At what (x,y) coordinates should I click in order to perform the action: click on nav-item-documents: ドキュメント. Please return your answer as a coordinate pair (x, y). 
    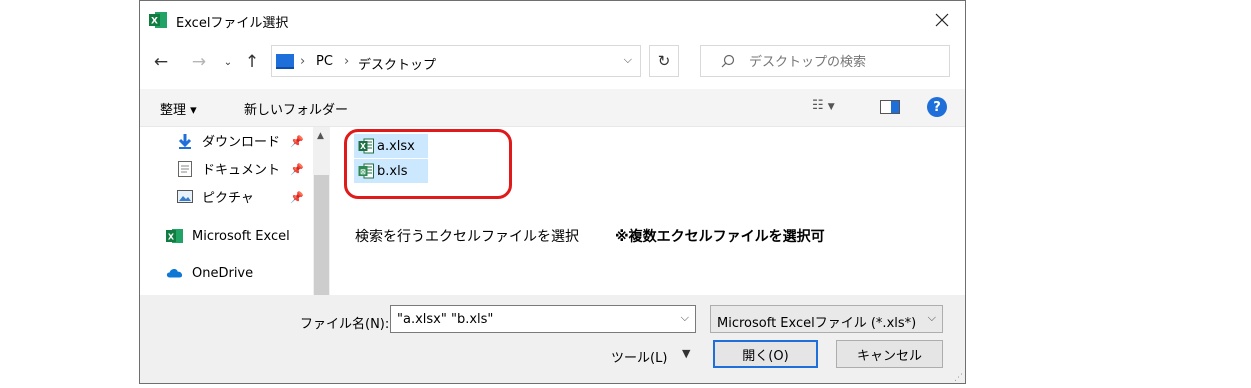
    Looking at the image, I should click on (228, 168).